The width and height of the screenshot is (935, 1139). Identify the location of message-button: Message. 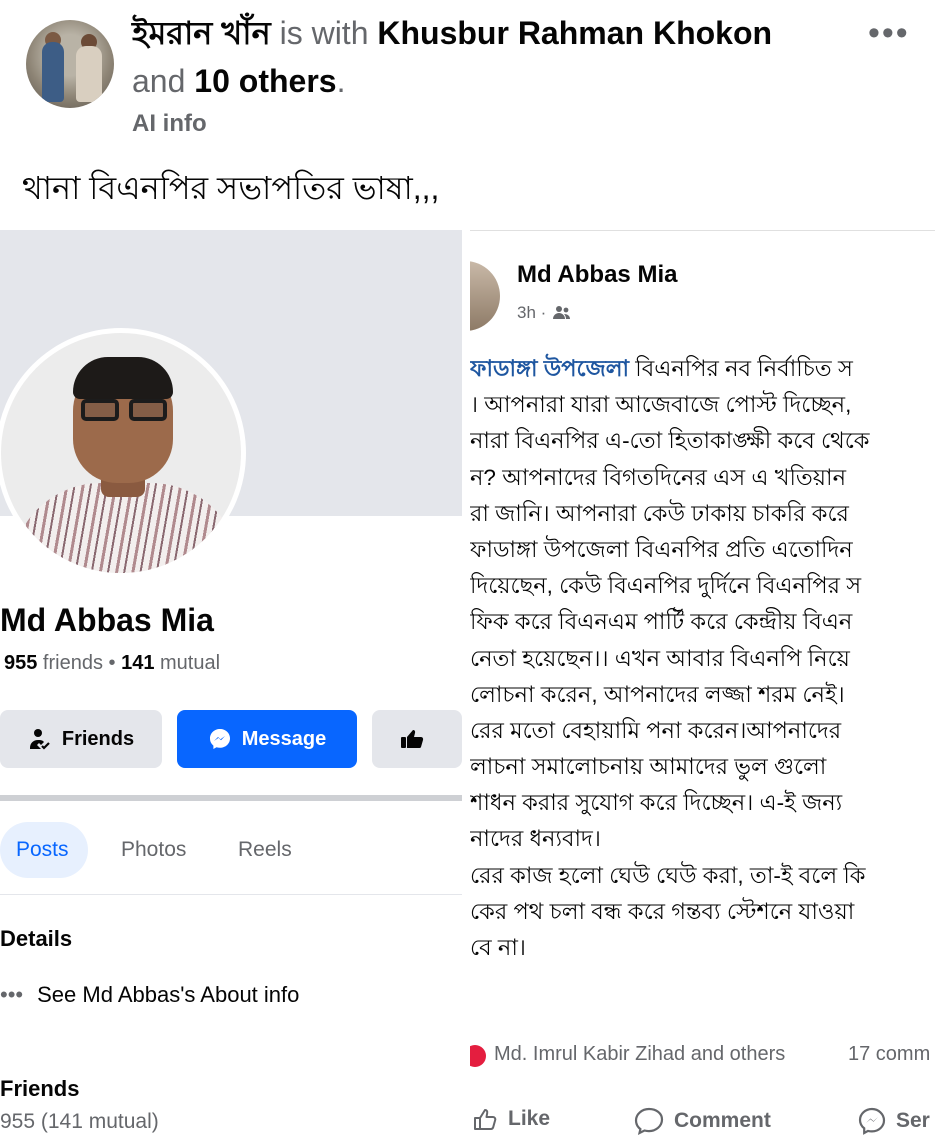
(267, 739).